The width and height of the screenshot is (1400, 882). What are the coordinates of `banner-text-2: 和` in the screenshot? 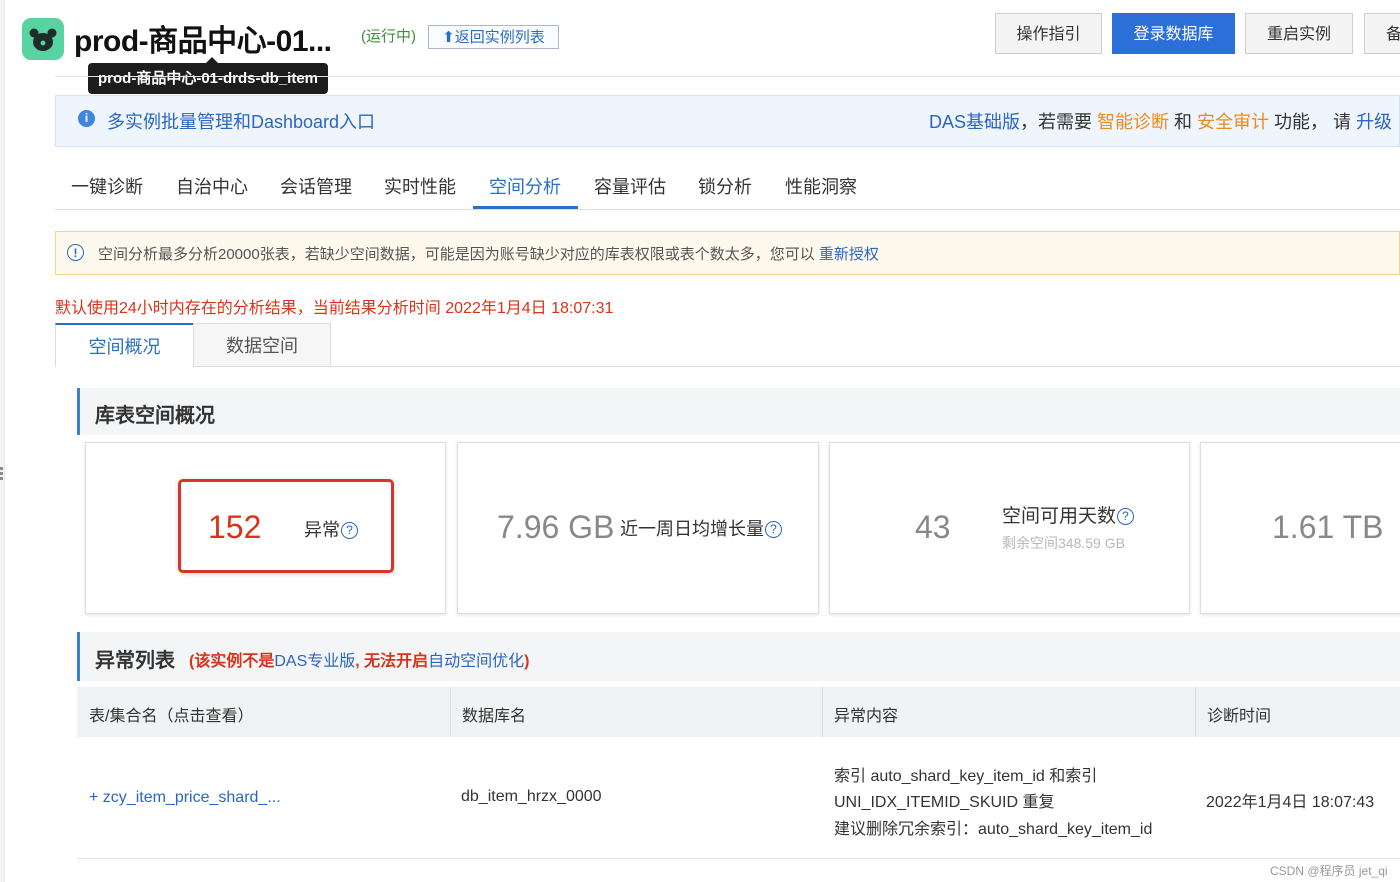 It's located at (1183, 122).